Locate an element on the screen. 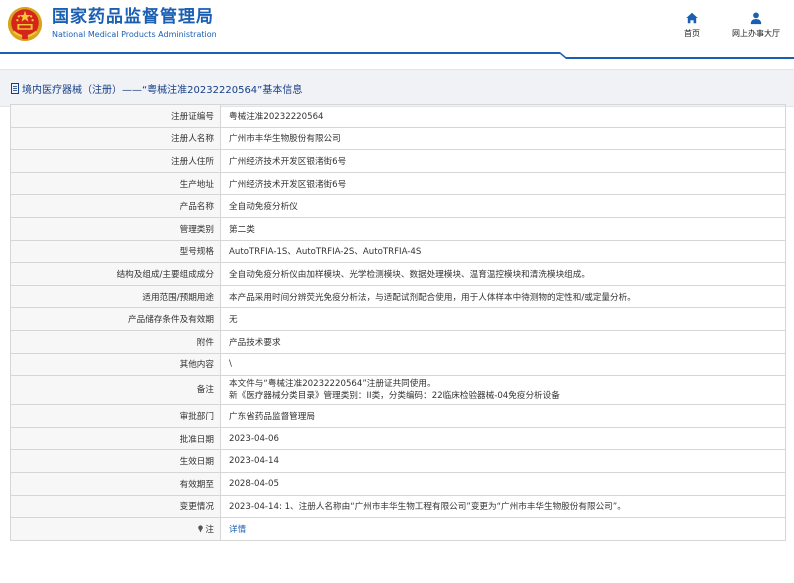 This screenshot has height=583, width=794. field-label: 附件 is located at coordinates (115, 341).